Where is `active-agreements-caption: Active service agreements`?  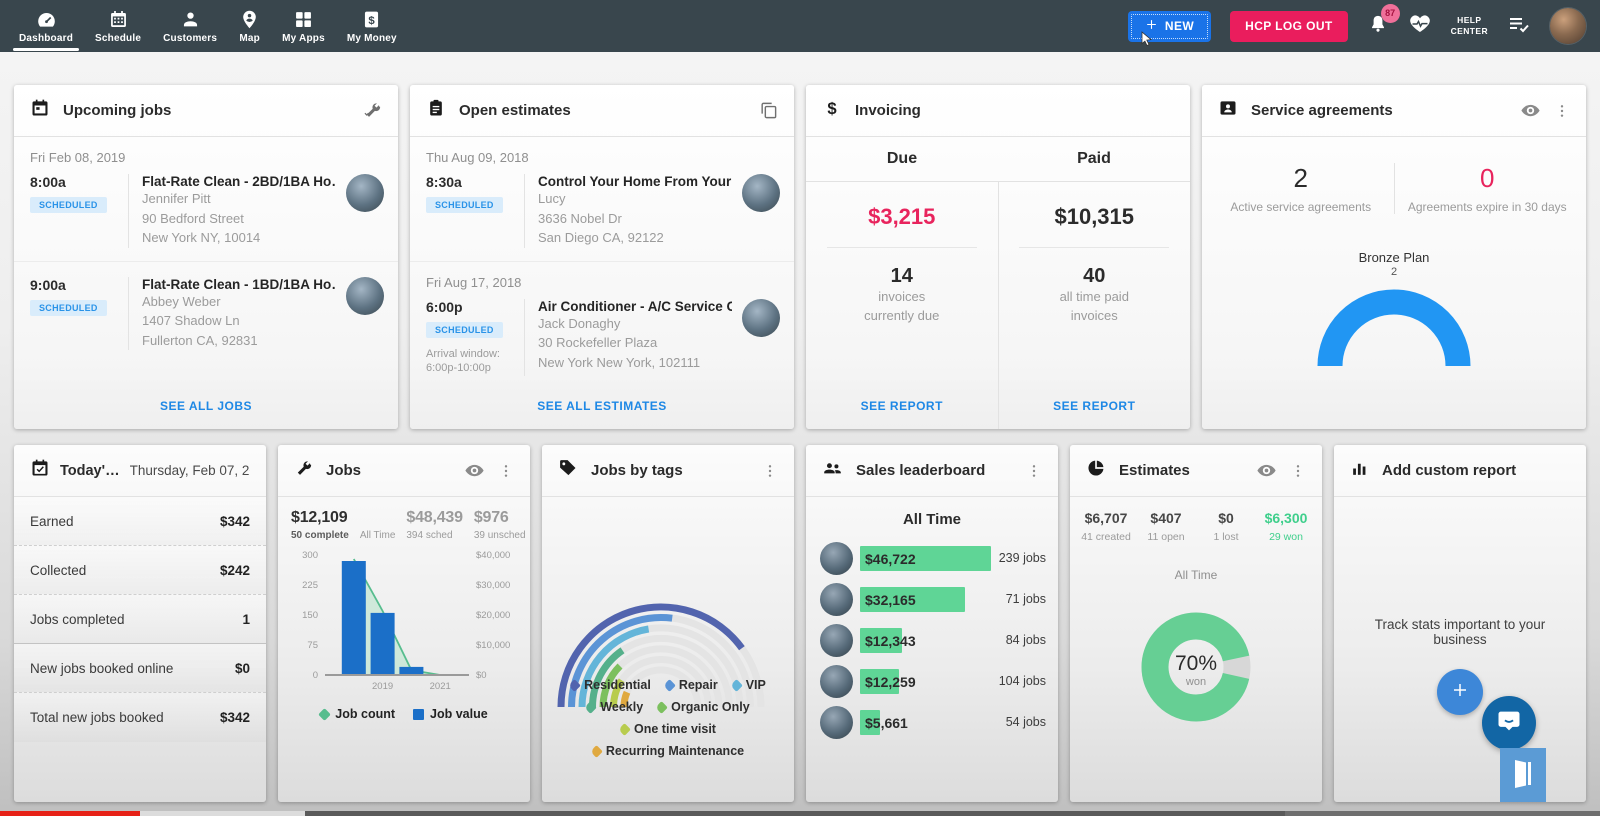 active-agreements-caption: Active service agreements is located at coordinates (1301, 207).